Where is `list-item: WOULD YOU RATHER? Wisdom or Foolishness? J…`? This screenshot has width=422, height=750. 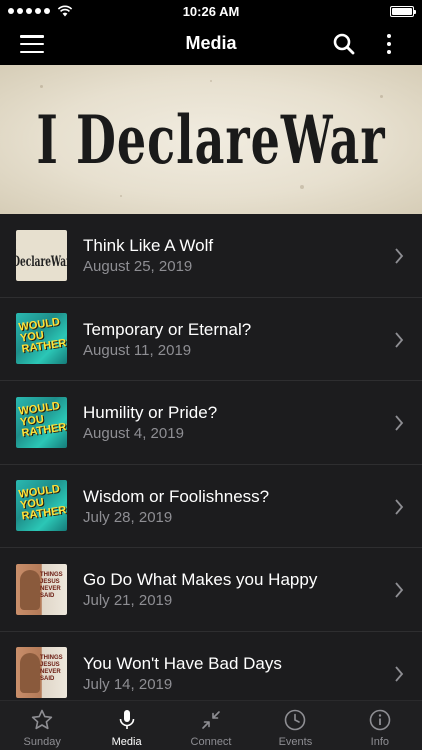
list-item: WOULD YOU RATHER? Wisdom or Foolishness? J… is located at coordinates (211, 506).